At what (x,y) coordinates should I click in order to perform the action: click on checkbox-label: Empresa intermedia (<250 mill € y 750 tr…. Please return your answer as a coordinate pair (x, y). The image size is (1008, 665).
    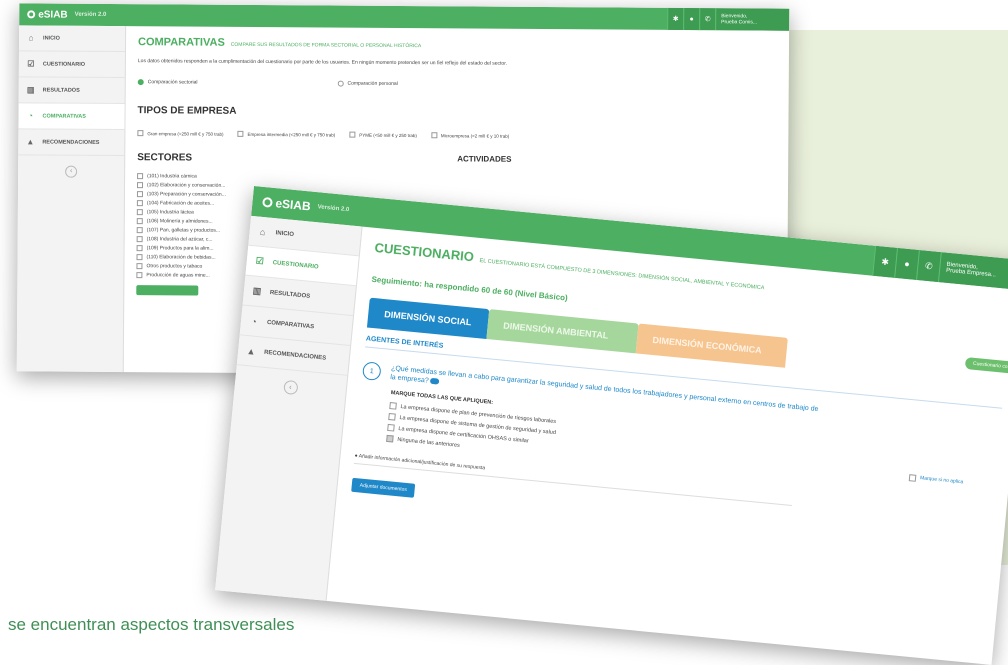
    Looking at the image, I should click on (291, 134).